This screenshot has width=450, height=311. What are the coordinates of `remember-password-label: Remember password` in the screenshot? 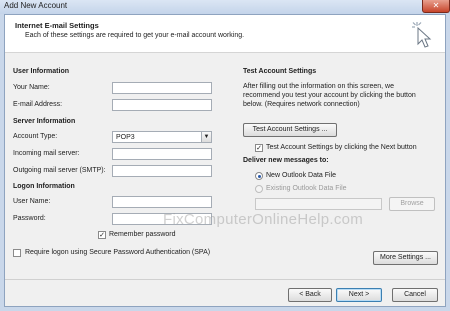 It's located at (142, 234).